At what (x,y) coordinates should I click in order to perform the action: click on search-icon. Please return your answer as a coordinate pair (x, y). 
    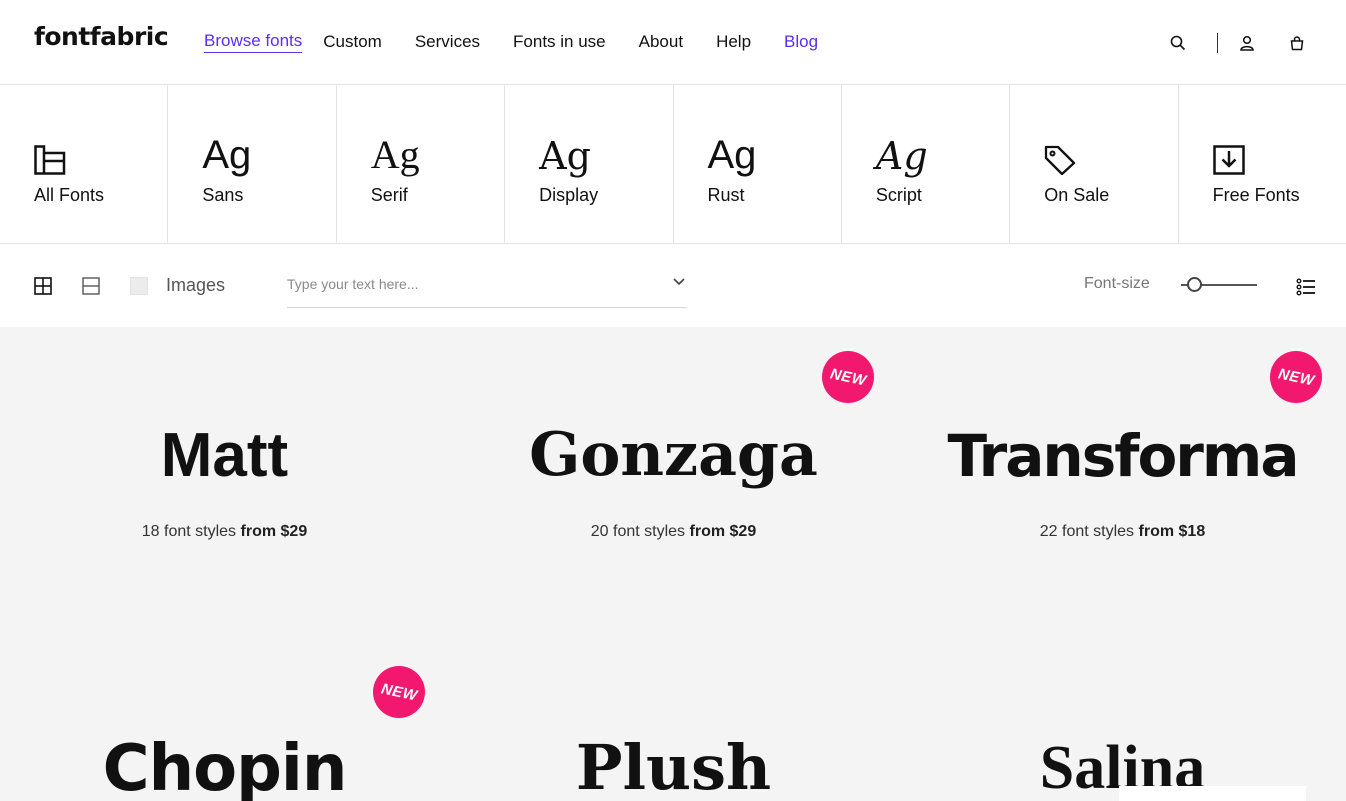
    Looking at the image, I should click on (1178, 43).